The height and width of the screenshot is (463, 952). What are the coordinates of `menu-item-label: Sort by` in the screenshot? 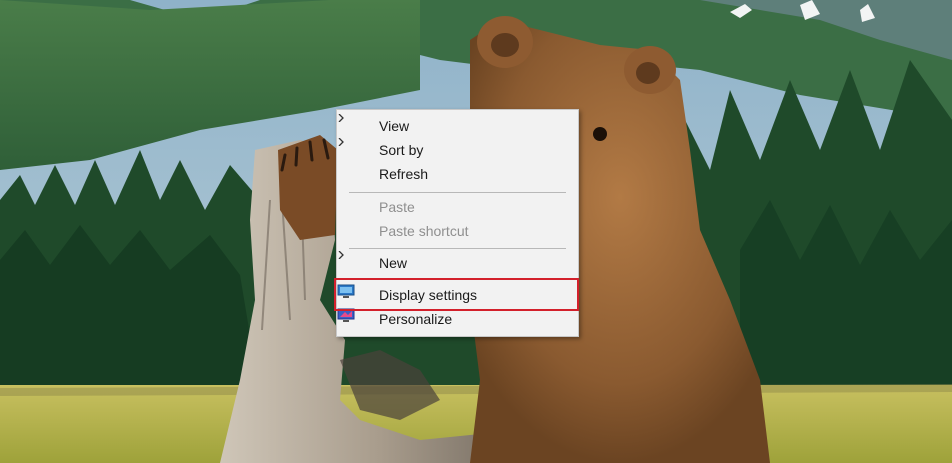 It's located at (401, 150).